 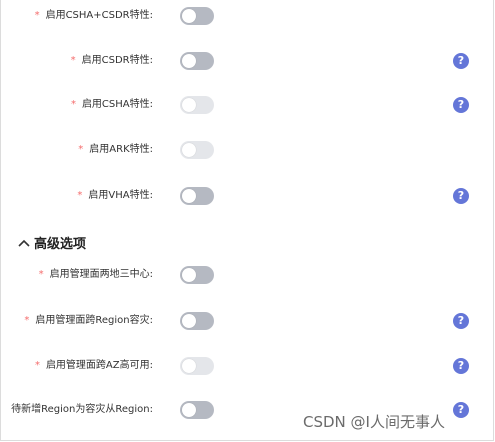 I want to click on setting-row-csha-csdr: * 启用CSHA+CSDR特性:, so click(x=247, y=16).